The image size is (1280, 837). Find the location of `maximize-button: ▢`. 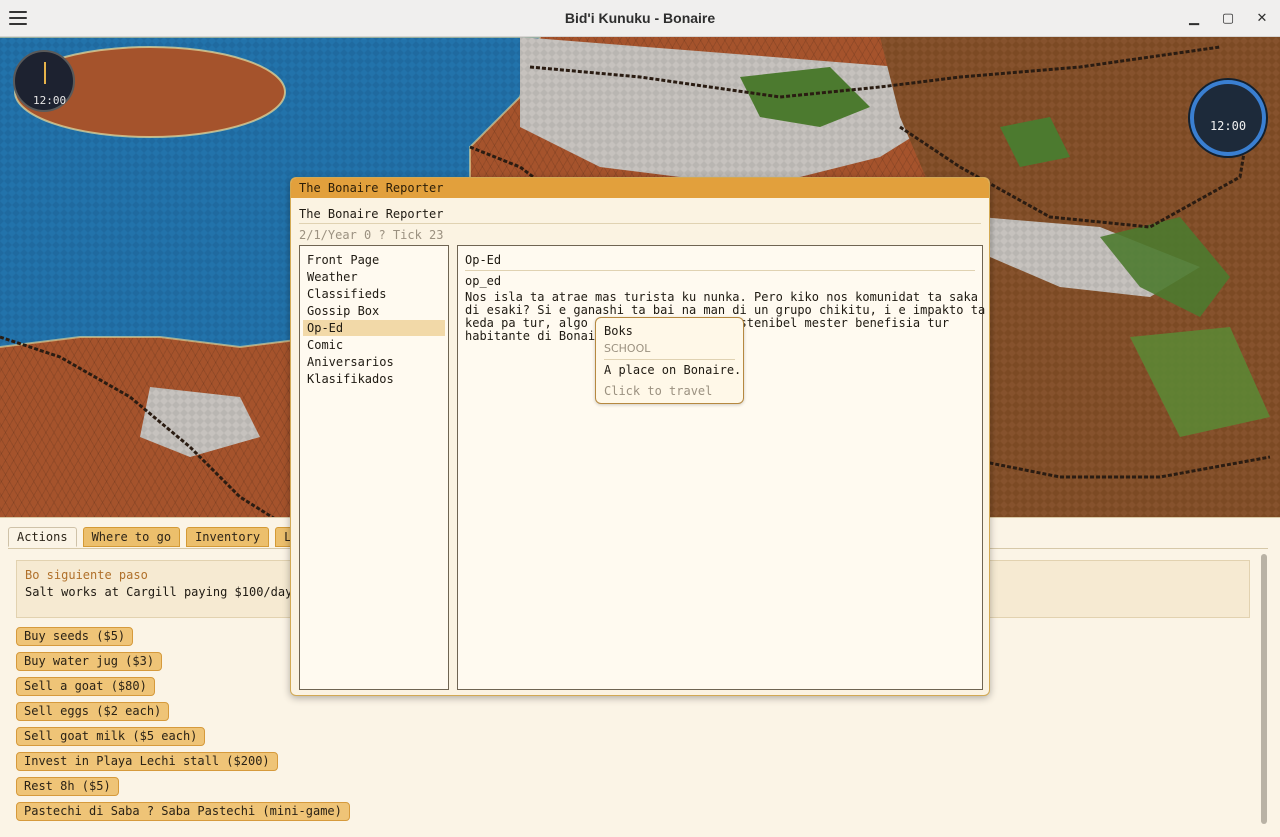

maximize-button: ▢ is located at coordinates (1228, 18).